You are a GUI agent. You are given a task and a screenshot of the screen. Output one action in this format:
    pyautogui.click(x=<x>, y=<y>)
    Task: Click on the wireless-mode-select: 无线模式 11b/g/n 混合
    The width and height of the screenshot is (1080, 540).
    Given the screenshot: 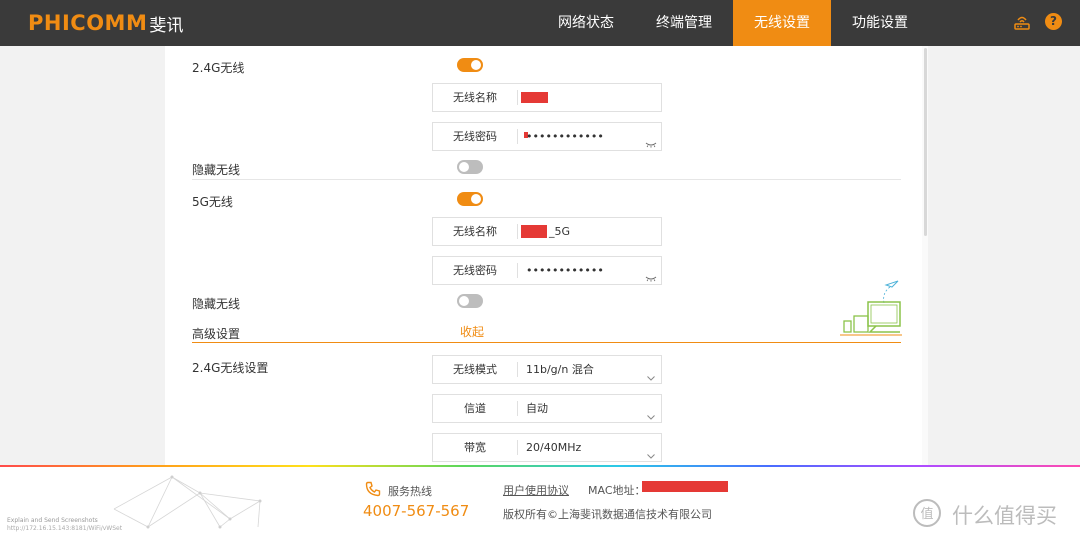 What is the action you would take?
    pyautogui.click(x=547, y=369)
    